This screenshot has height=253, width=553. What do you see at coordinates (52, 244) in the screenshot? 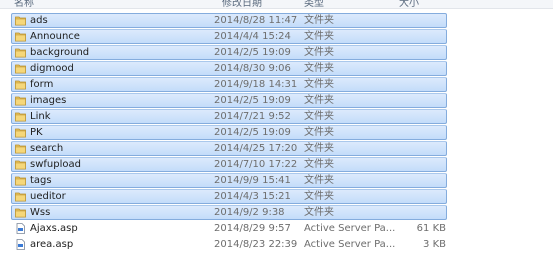
I see `file-name: area.asp` at bounding box center [52, 244].